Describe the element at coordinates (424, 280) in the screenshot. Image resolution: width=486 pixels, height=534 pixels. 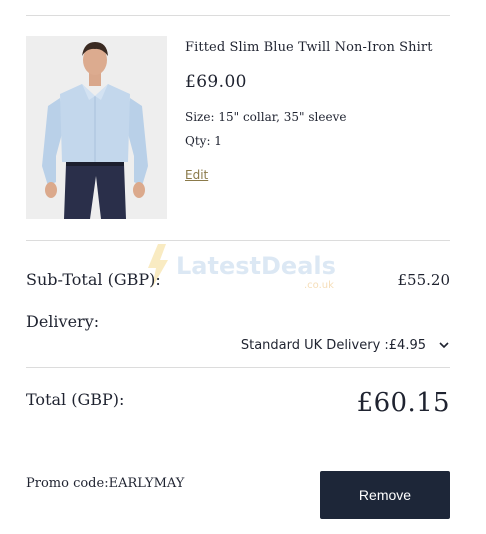
I see `subtotal-value: £55.20` at that location.